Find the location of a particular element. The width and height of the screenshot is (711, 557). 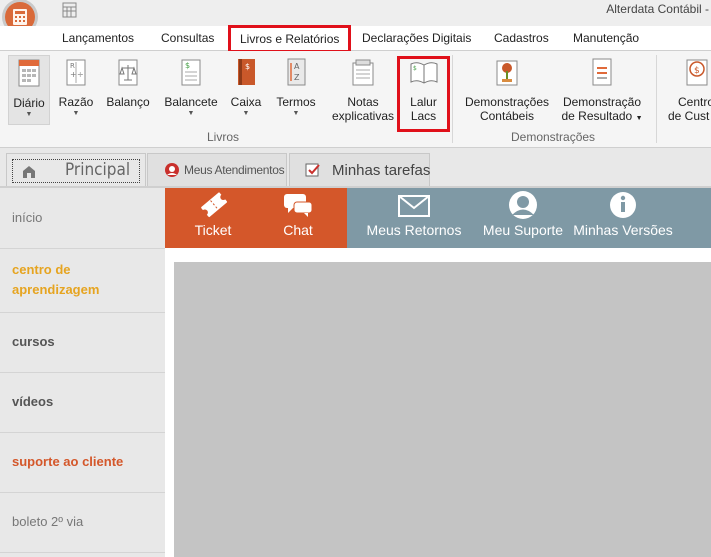

ticket-label: Ticket is located at coordinates (213, 230).